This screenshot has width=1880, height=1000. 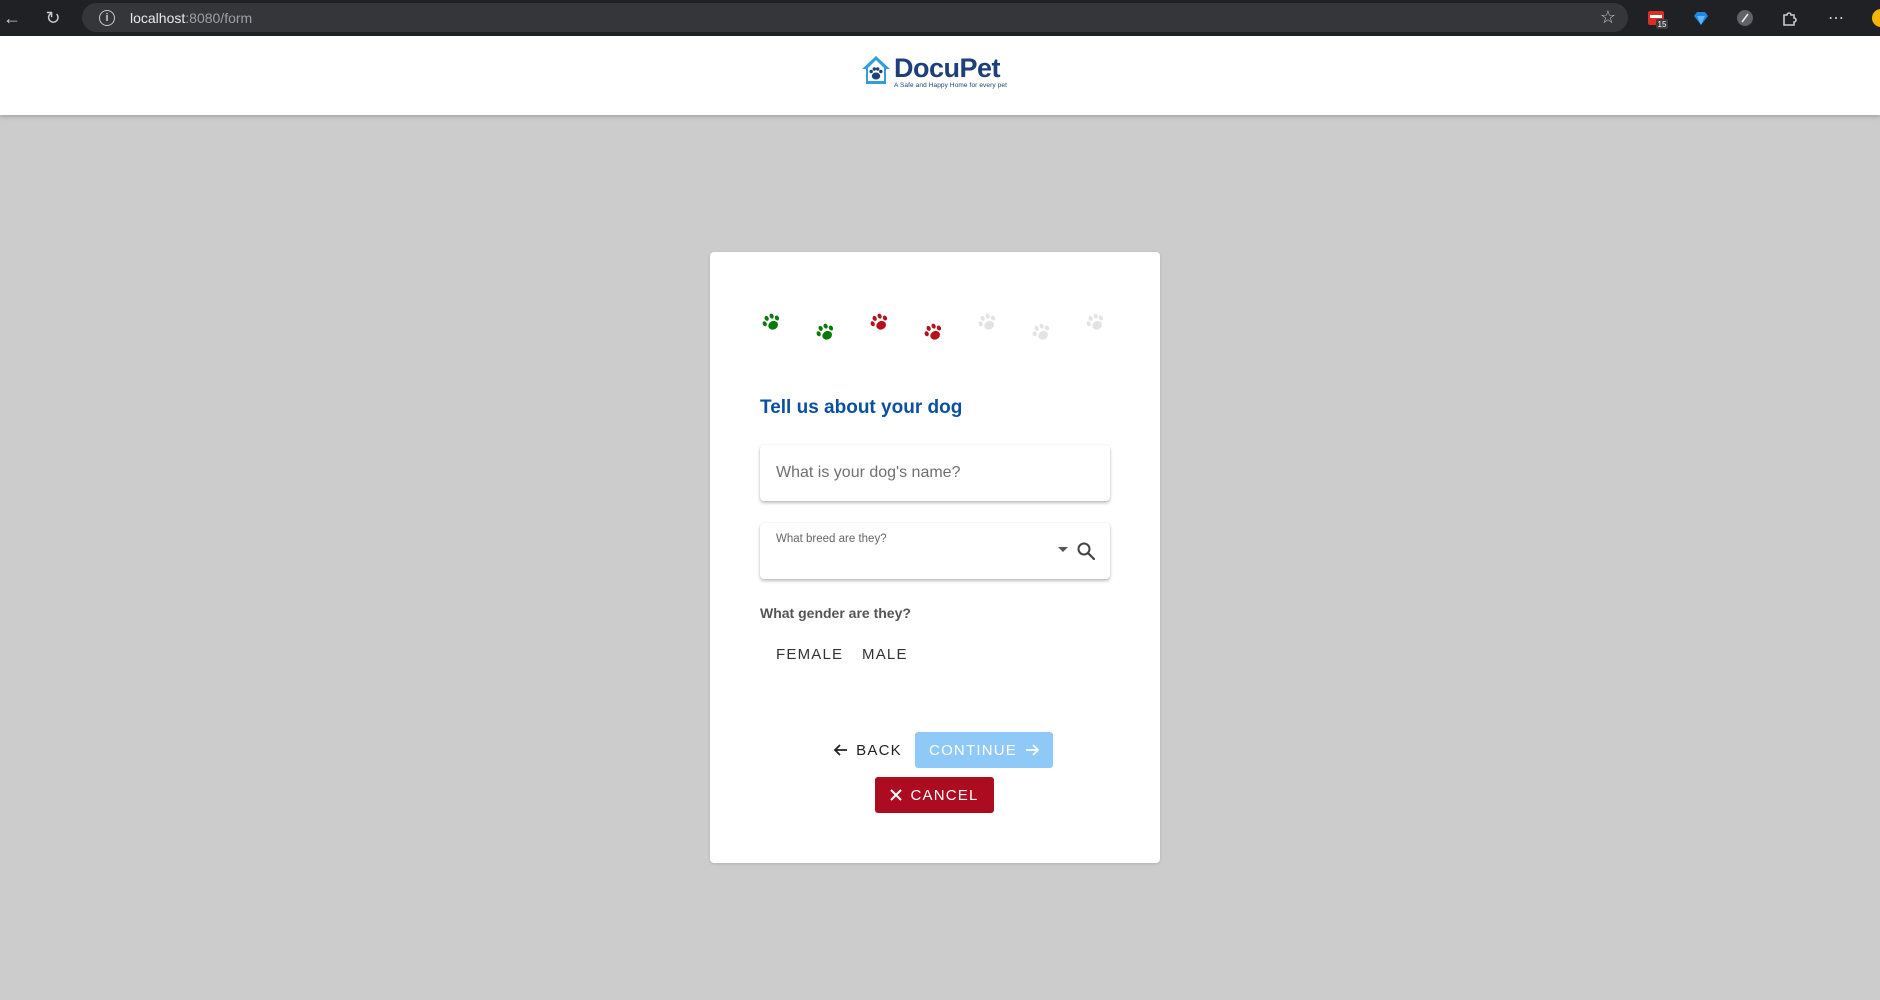 I want to click on dog-name-field, so click(x=935, y=473).